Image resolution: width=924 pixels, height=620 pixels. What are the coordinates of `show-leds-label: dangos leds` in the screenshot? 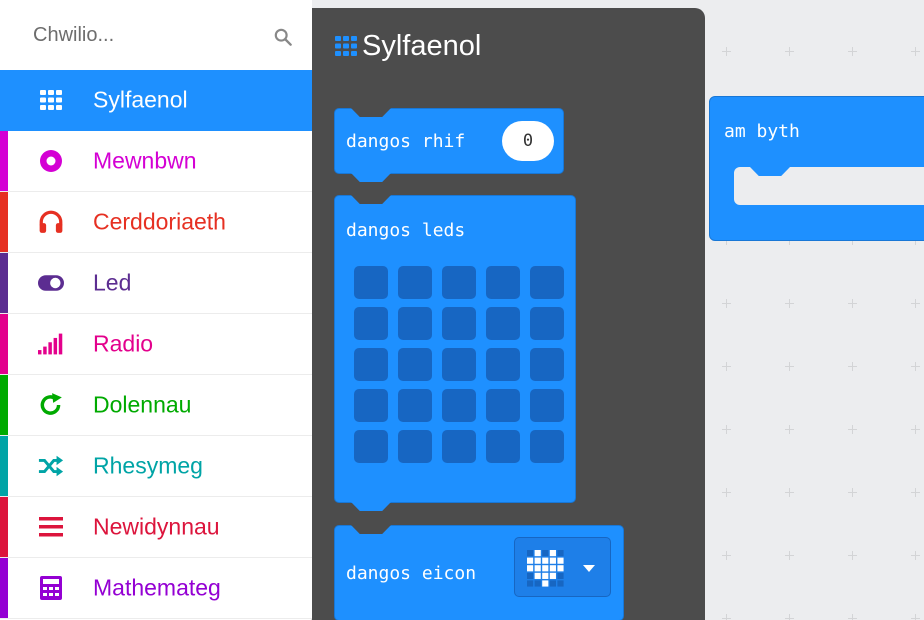 It's located at (406, 230).